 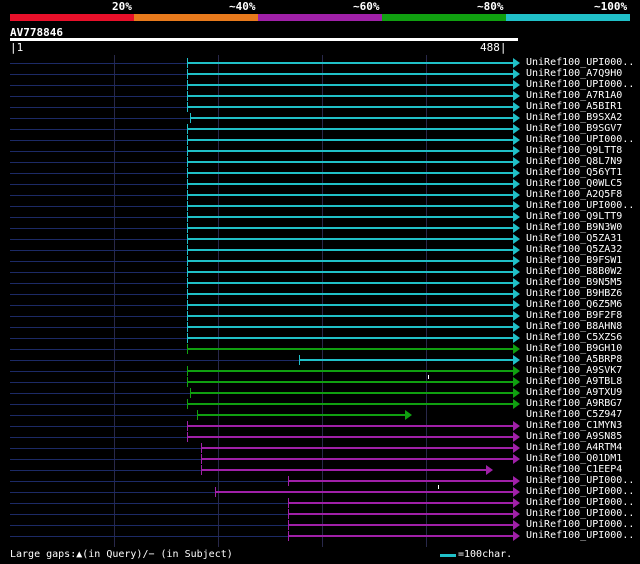 I want to click on hit-label: UniRef100_B8AHN8, so click(x=574, y=326).